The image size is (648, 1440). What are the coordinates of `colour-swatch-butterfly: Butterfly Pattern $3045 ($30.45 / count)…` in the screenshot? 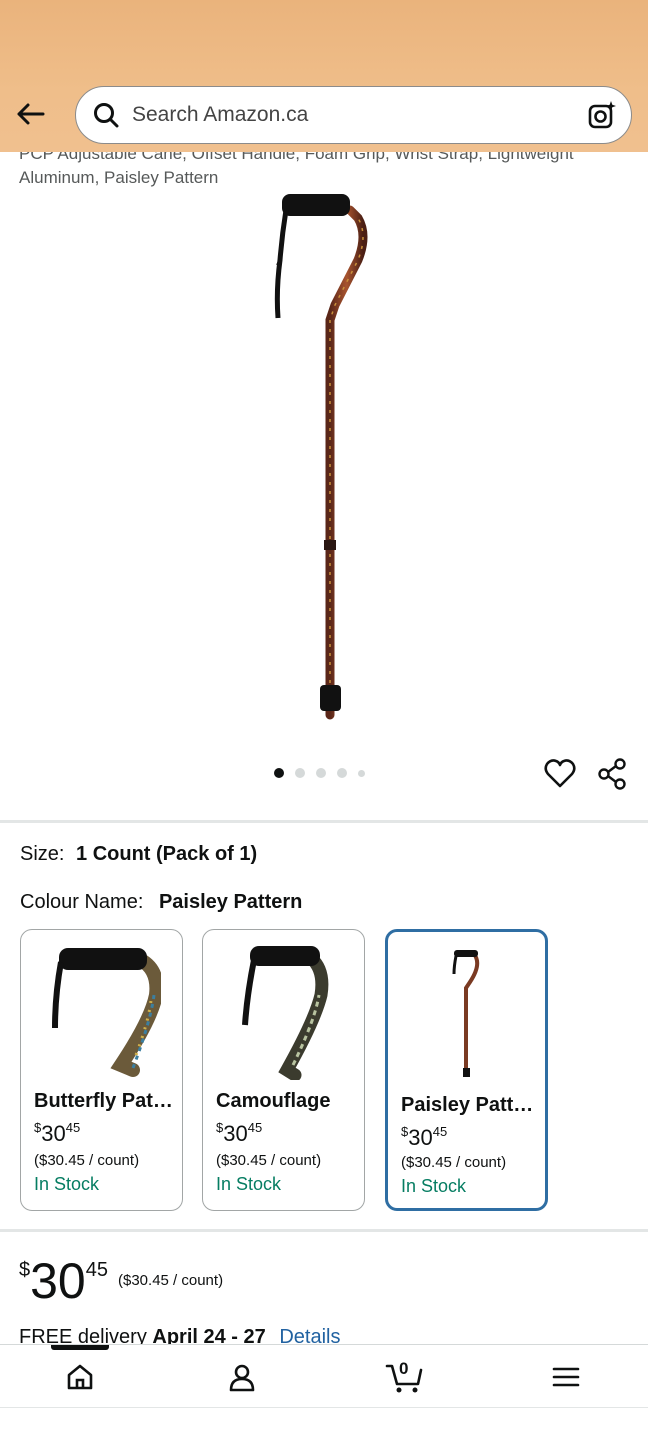 It's located at (101, 1070).